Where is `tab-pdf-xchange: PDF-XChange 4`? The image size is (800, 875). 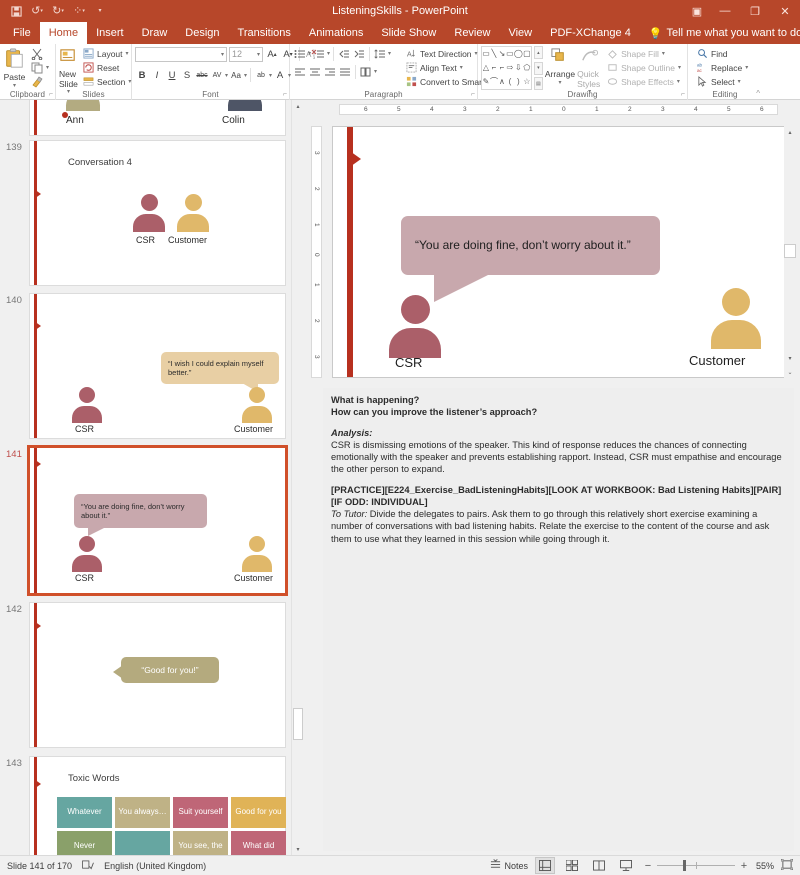 tab-pdf-xchange: PDF-XChange 4 is located at coordinates (590, 33).